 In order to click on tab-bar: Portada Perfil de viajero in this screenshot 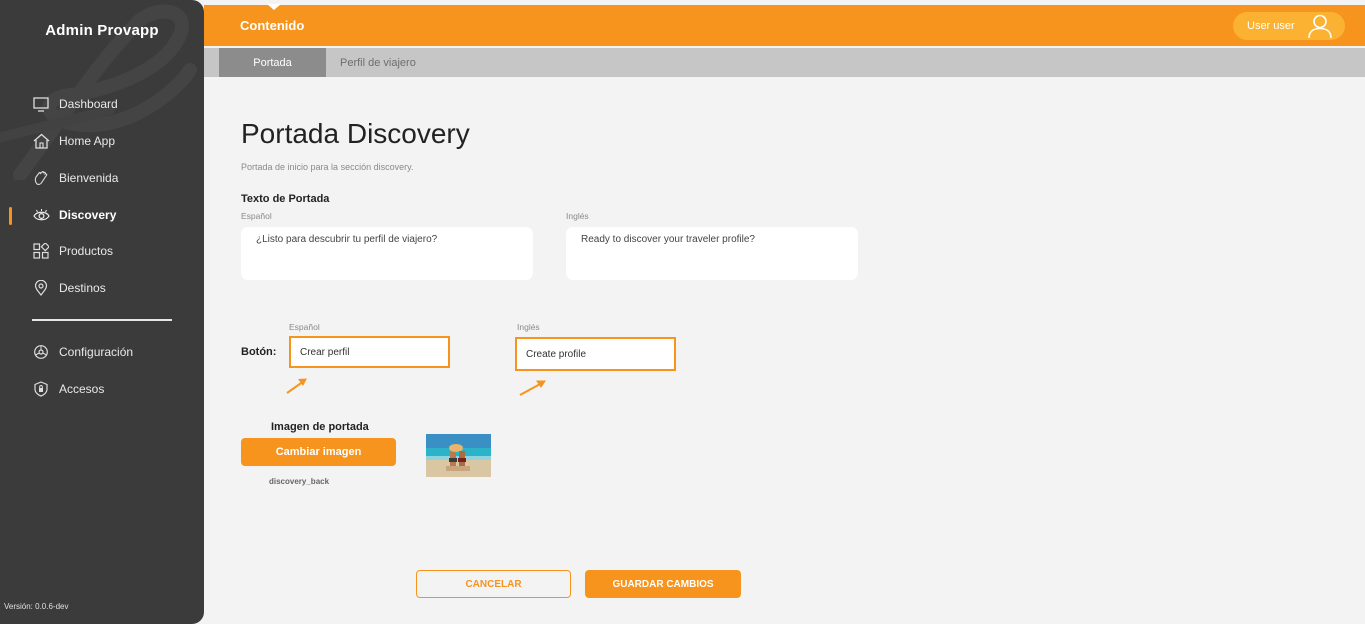, I will do `click(784, 62)`.